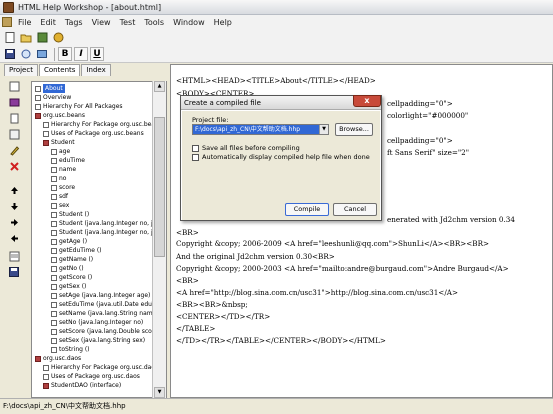 The image size is (553, 414). What do you see at coordinates (21, 70) in the screenshot?
I see `tab-project: Project` at bounding box center [21, 70].